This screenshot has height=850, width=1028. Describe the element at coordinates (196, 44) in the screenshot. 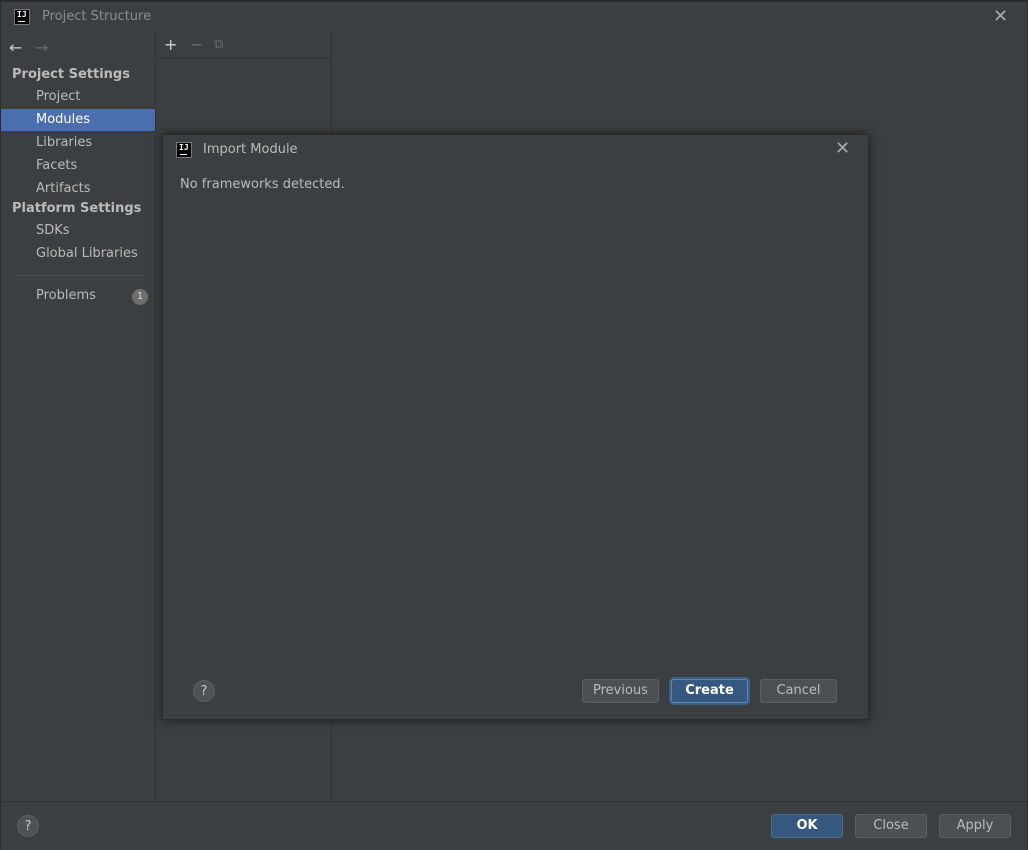

I see `remove-icon: −` at that location.